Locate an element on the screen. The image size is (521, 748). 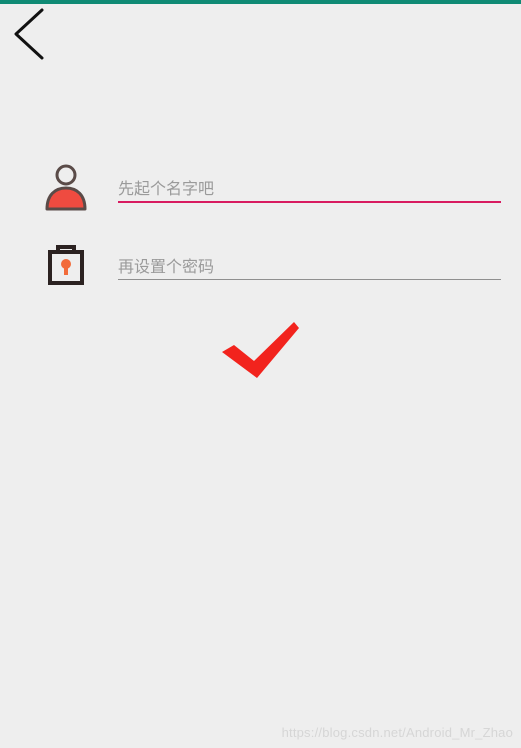
username-row is located at coordinates (260, 188).